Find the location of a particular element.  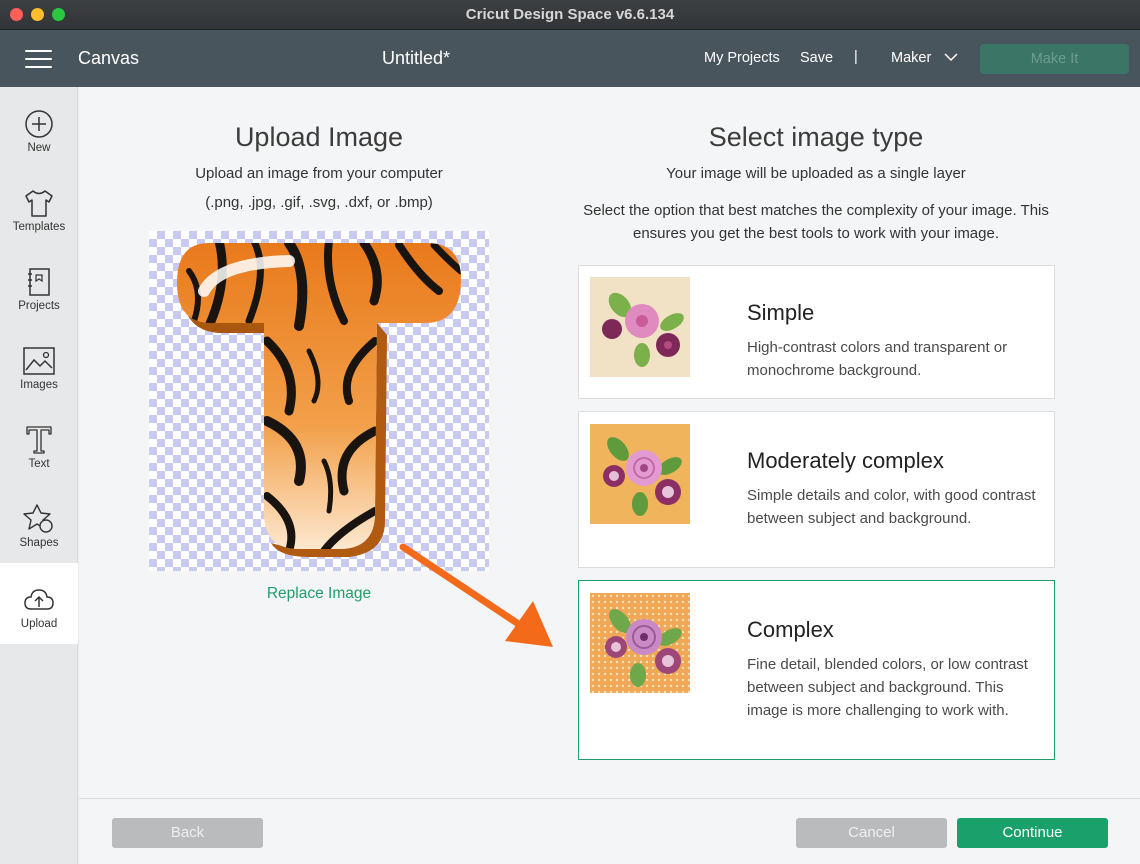

sidebar-item-projects: Projects is located at coordinates (39, 284).